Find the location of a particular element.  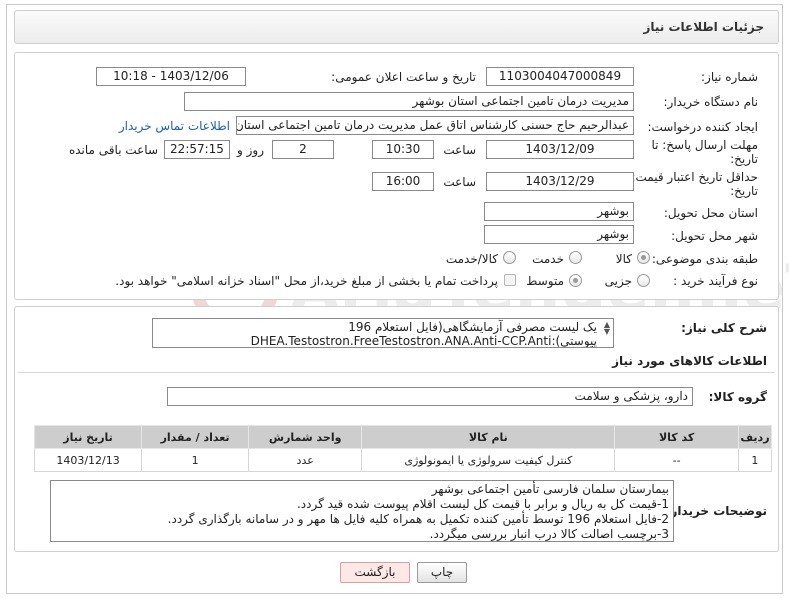

category-label: طبقه بندی موضوعی: is located at coordinates (704, 259).